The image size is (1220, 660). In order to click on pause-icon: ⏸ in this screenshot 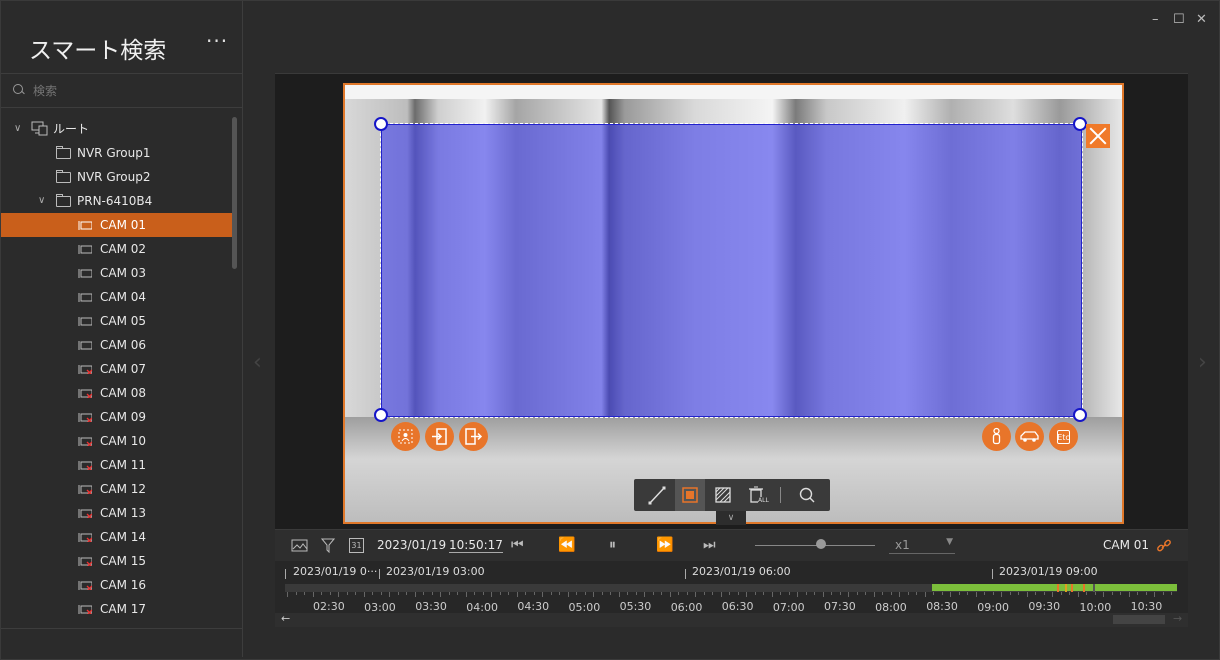, I will do `click(612, 545)`.